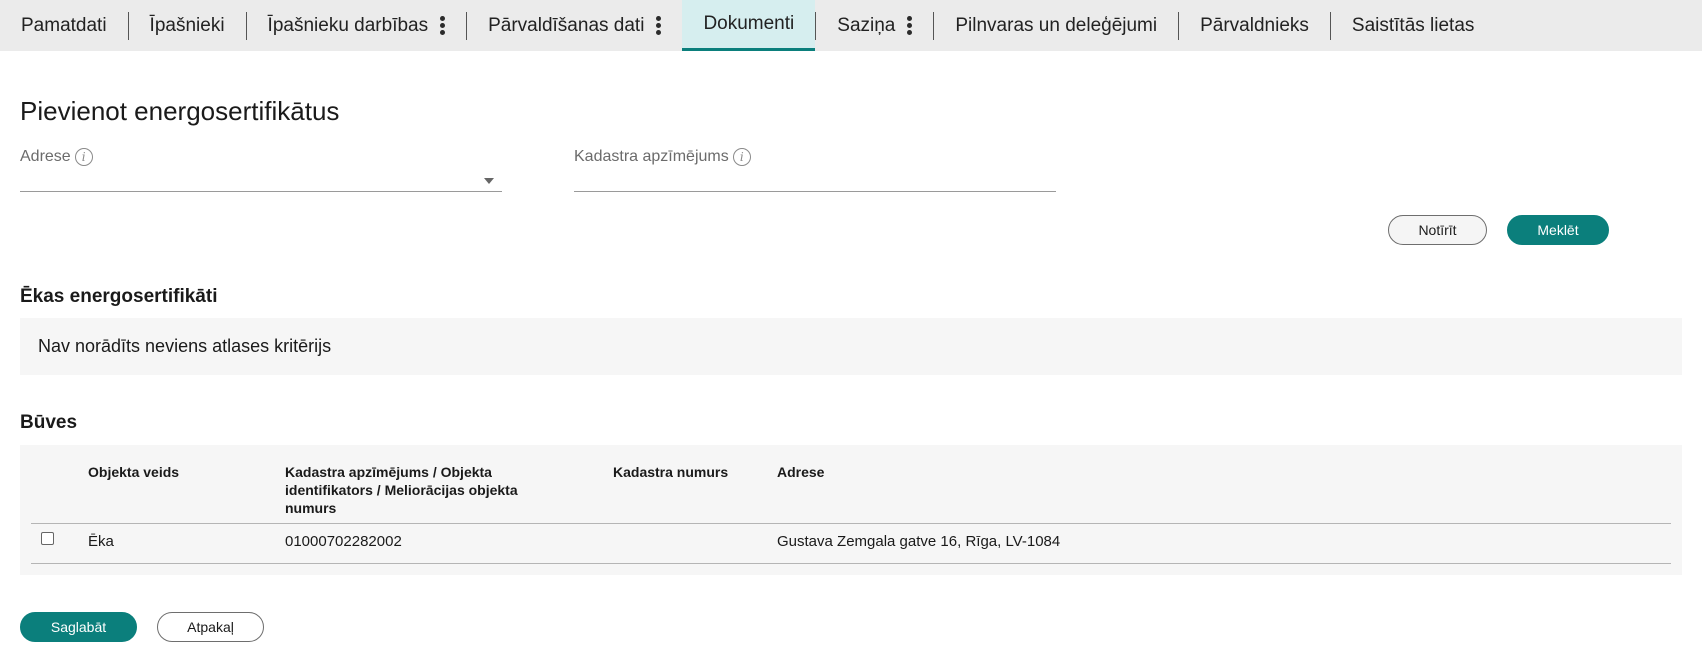 The height and width of the screenshot is (666, 1702). I want to click on row-checkbox, so click(47, 538).